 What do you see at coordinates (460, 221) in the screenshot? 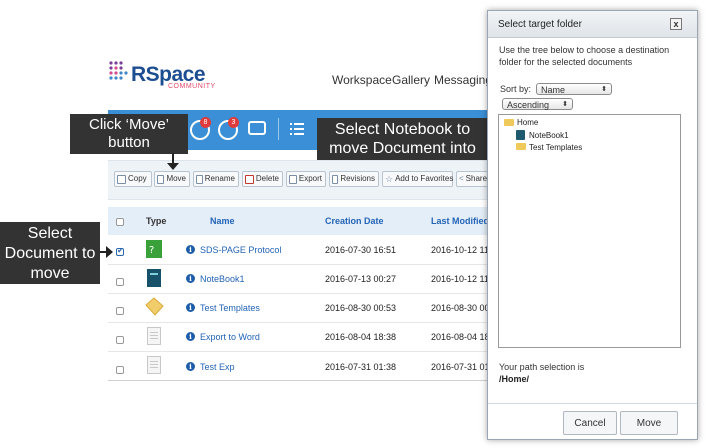
I see `column-header-last-modified: Last Modified` at bounding box center [460, 221].